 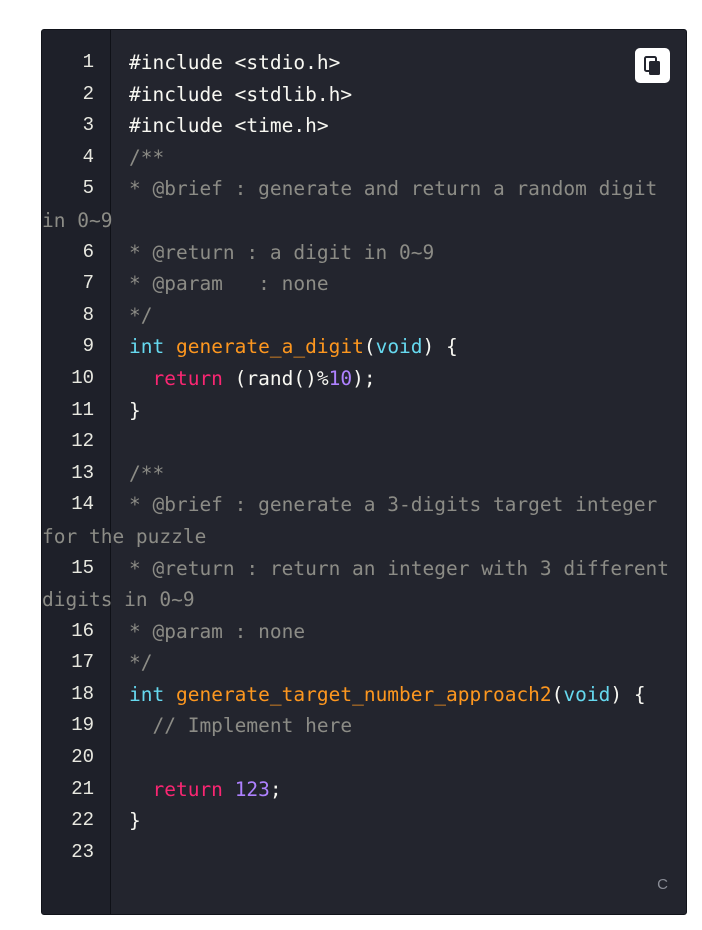 What do you see at coordinates (662, 884) in the screenshot?
I see `language-badge: C` at bounding box center [662, 884].